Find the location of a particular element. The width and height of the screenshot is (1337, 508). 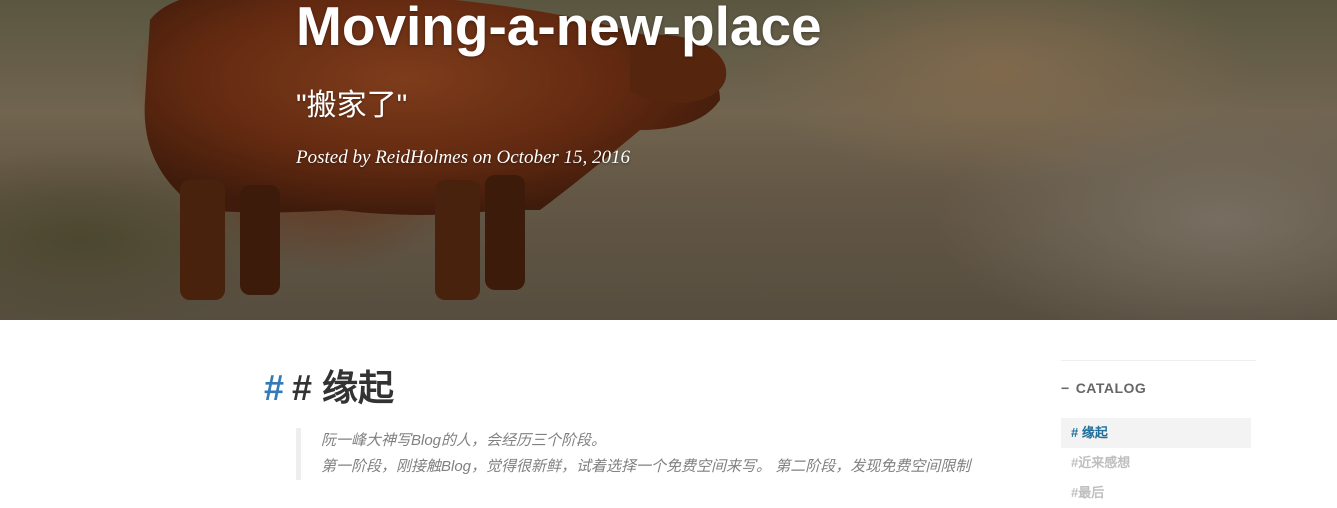

catalog-item-jinlai-ganxiang: #近来感想 is located at coordinates (1156, 463).